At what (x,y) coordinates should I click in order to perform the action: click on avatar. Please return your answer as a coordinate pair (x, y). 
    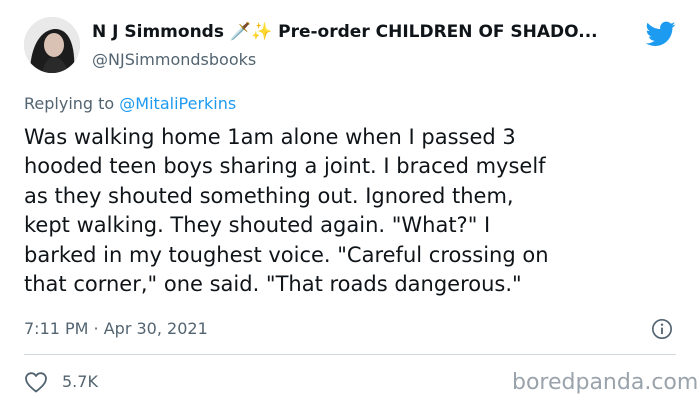
    Looking at the image, I should click on (52, 45).